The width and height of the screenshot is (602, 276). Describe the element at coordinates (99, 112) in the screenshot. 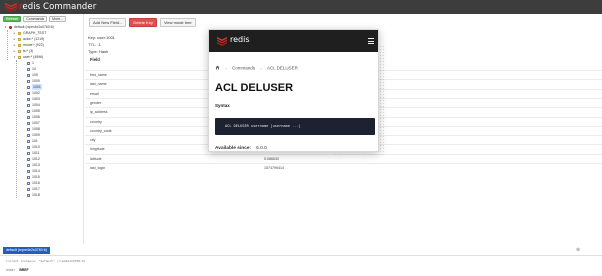

I see `field-name: ip_address` at that location.